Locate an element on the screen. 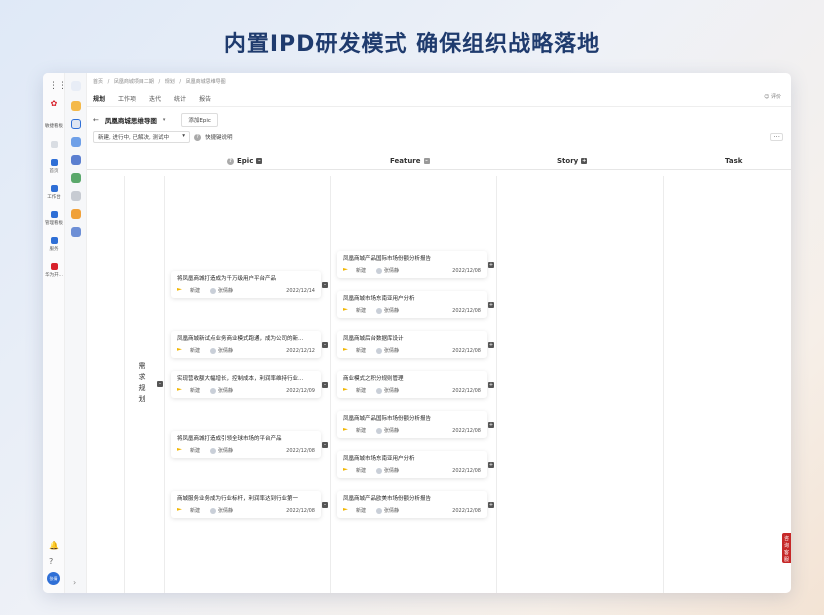 Image resolution: width=824 pixels, height=615 pixels. feature-card: 凤凰商城后台数据库设计 新建 张倩静 2022/12/08 is located at coordinates (412, 344).